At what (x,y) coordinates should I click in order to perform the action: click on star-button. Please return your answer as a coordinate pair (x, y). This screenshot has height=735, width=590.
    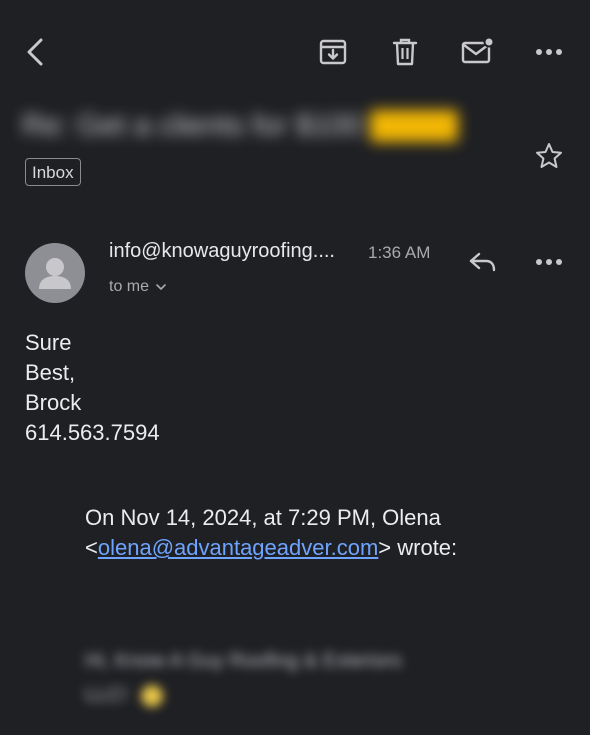
    Looking at the image, I should click on (549, 156).